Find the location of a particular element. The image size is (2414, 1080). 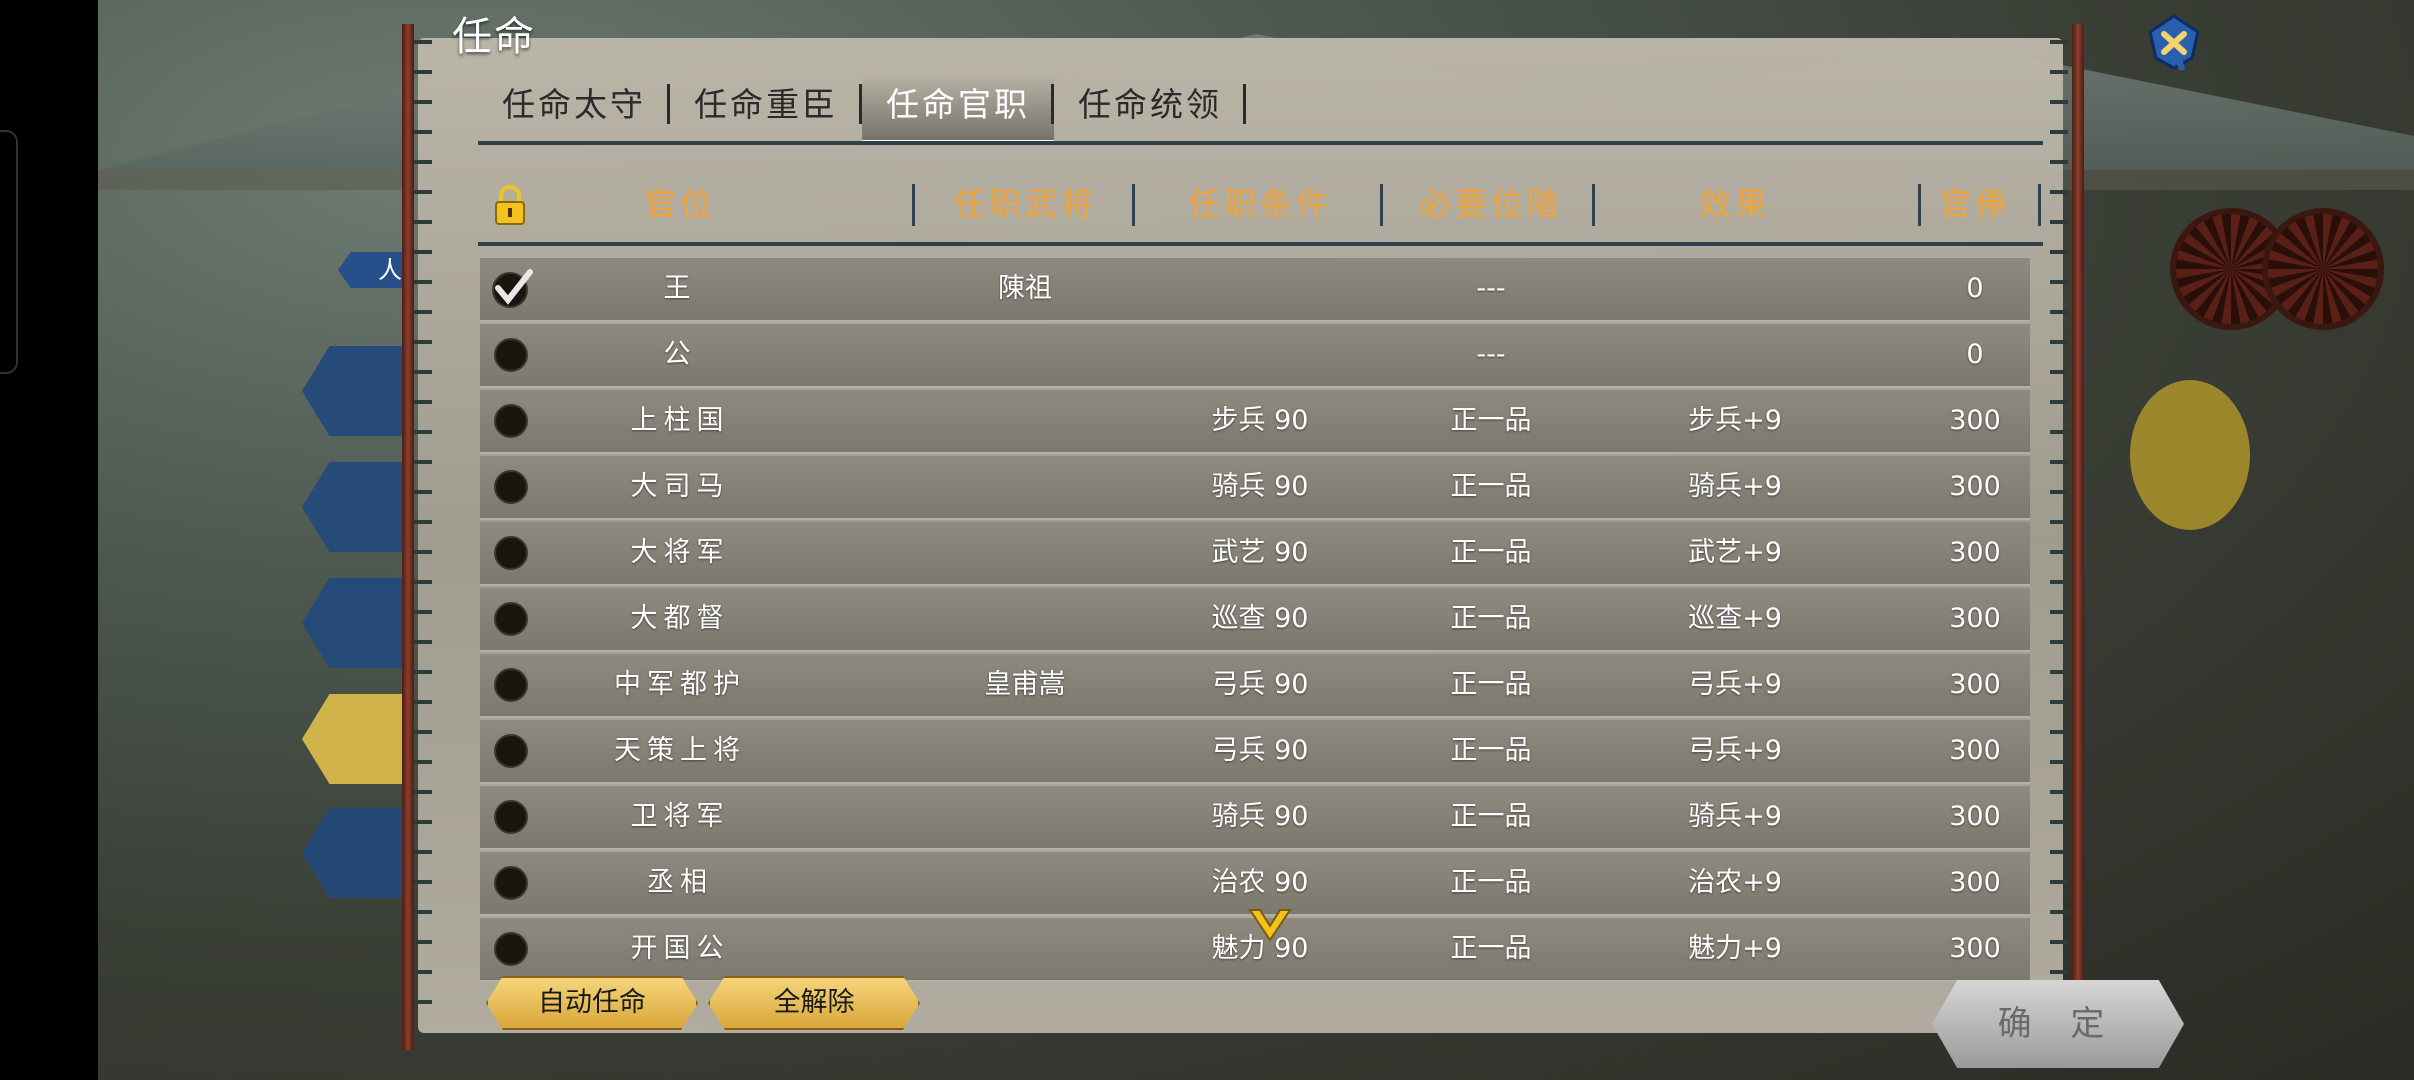

column-requirement: 任职条件 is located at coordinates (1260, 204).